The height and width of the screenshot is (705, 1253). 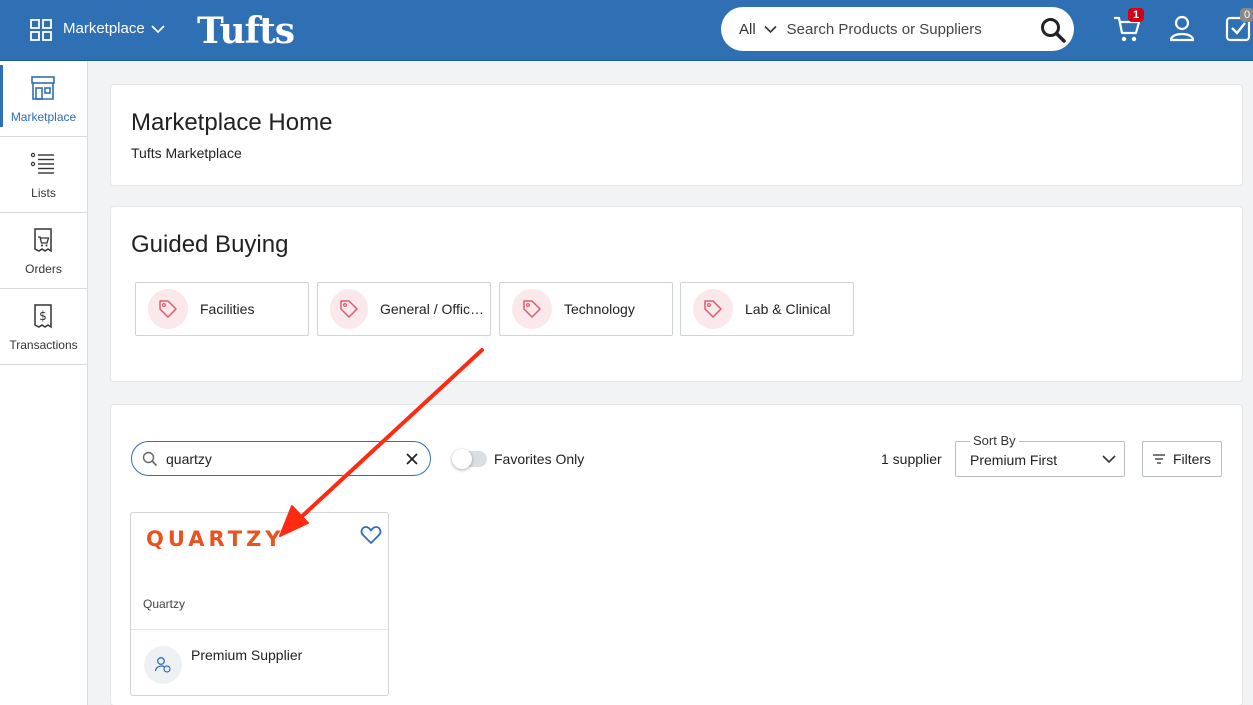 What do you see at coordinates (43, 240) in the screenshot?
I see `orders-icon` at bounding box center [43, 240].